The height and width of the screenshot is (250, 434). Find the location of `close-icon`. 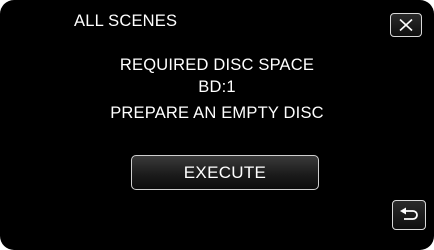

close-icon is located at coordinates (406, 25).